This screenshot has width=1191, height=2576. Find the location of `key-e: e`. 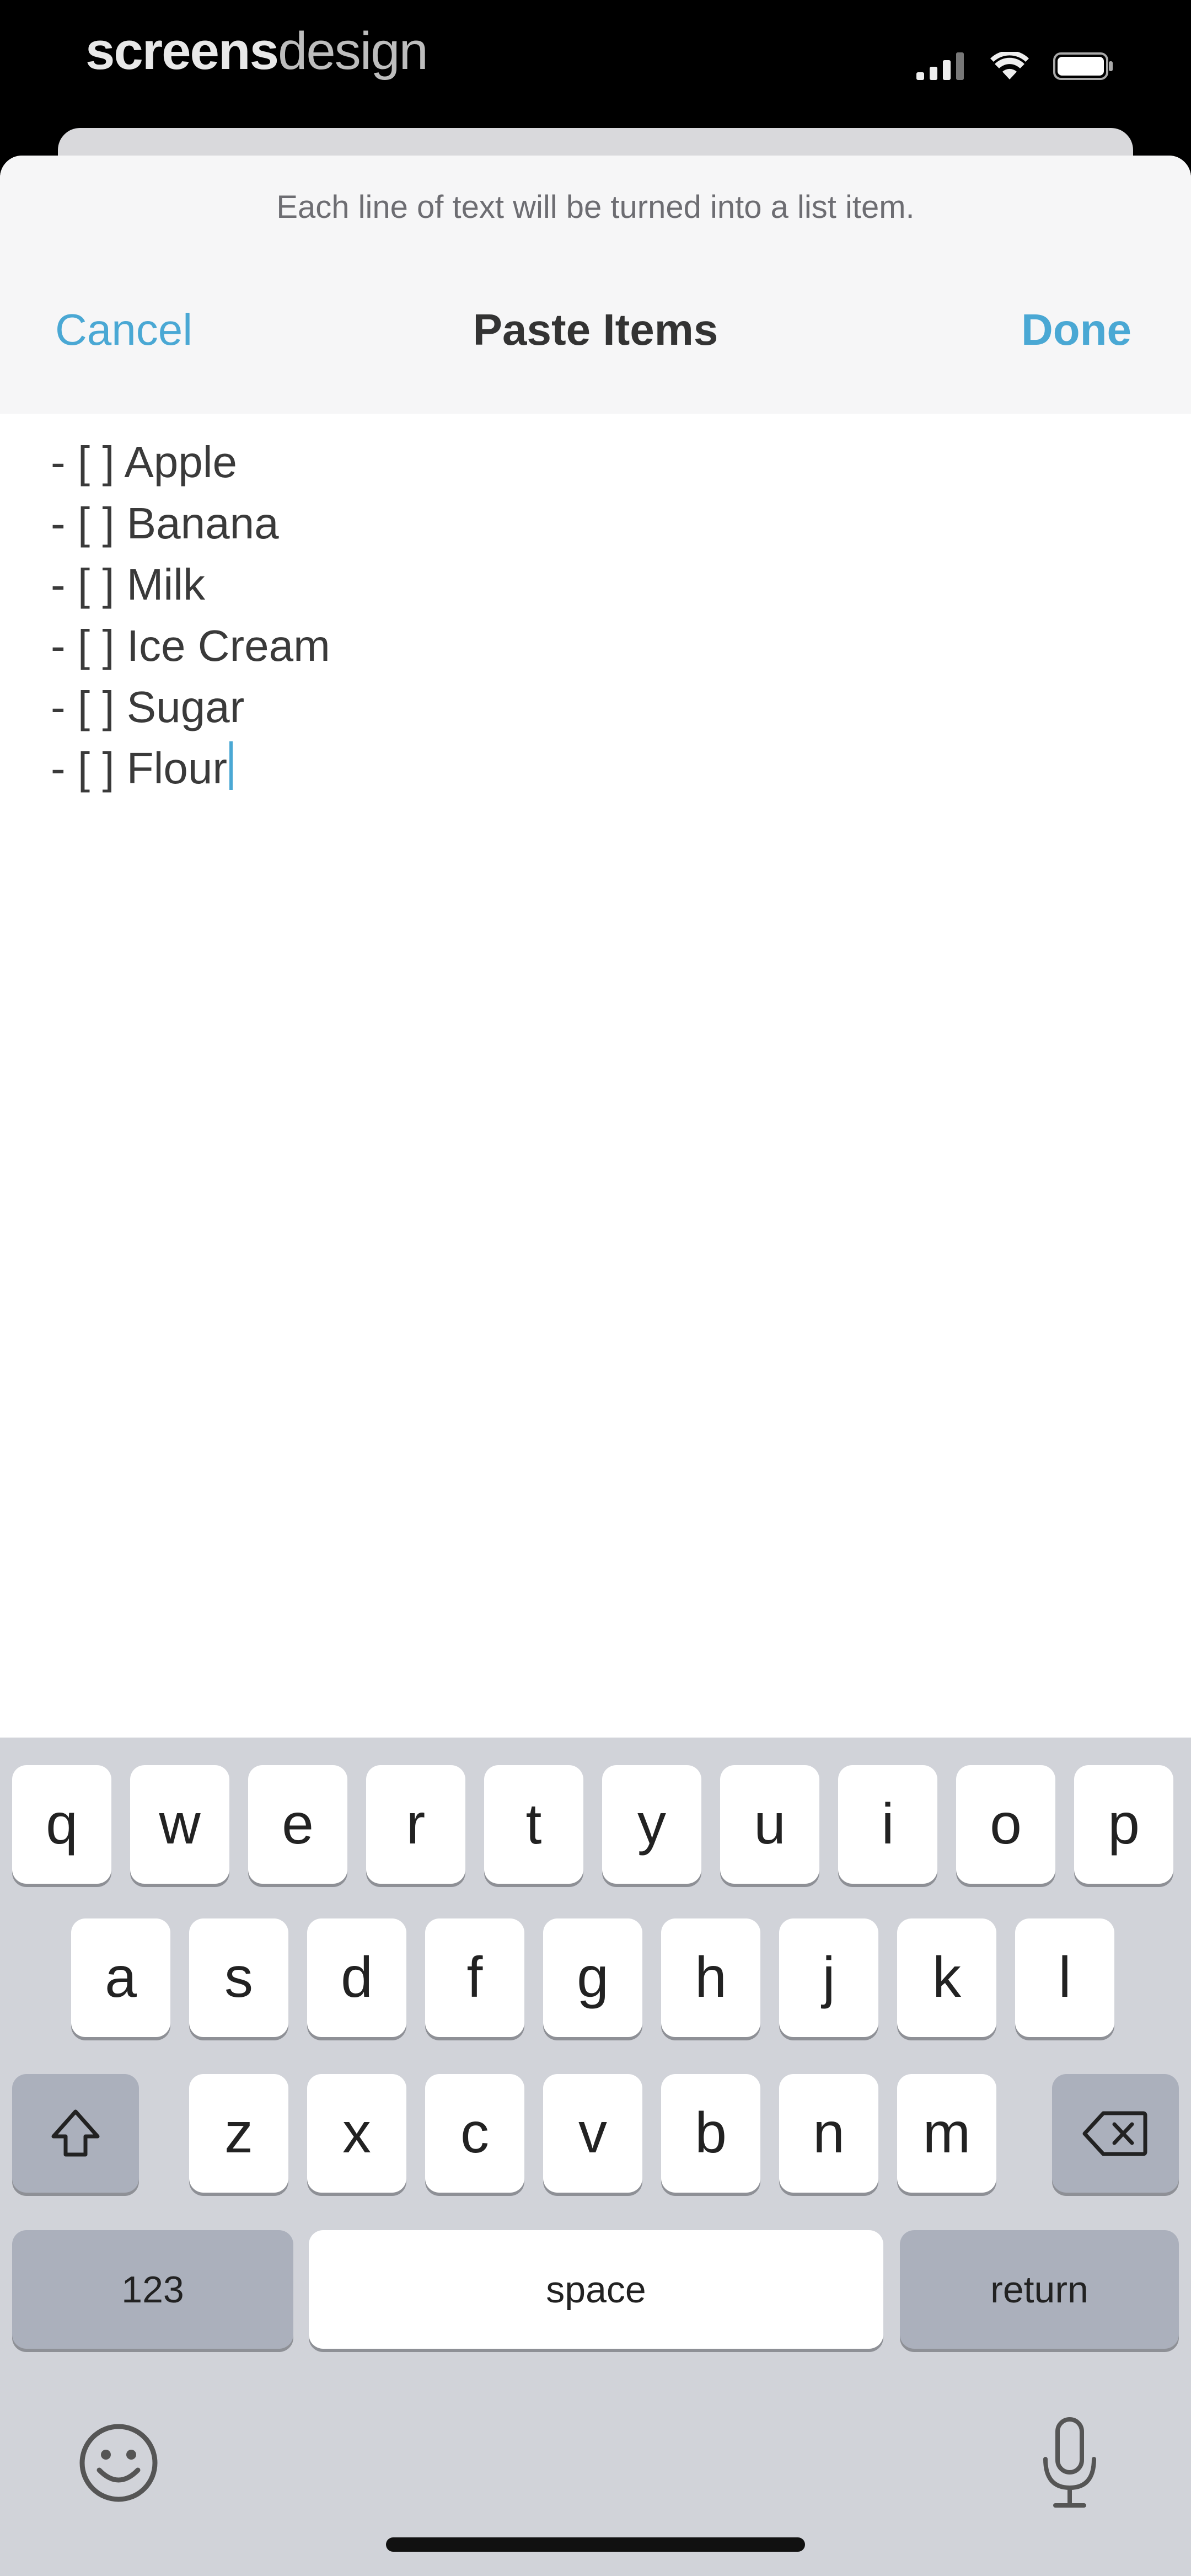

key-e: e is located at coordinates (298, 1824).